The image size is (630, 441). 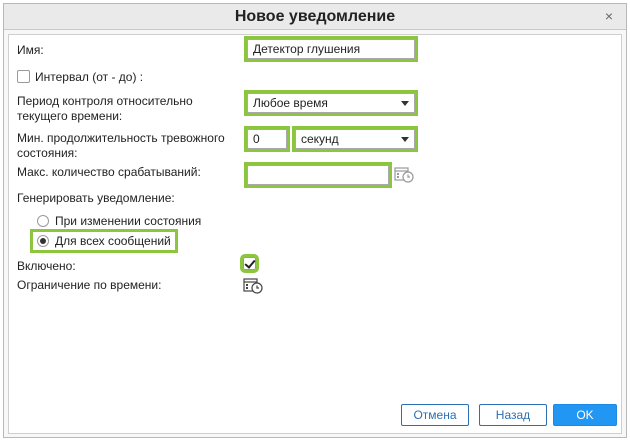 What do you see at coordinates (113, 241) in the screenshot?
I see `radio-all-messages-label: Для всех сообщений` at bounding box center [113, 241].